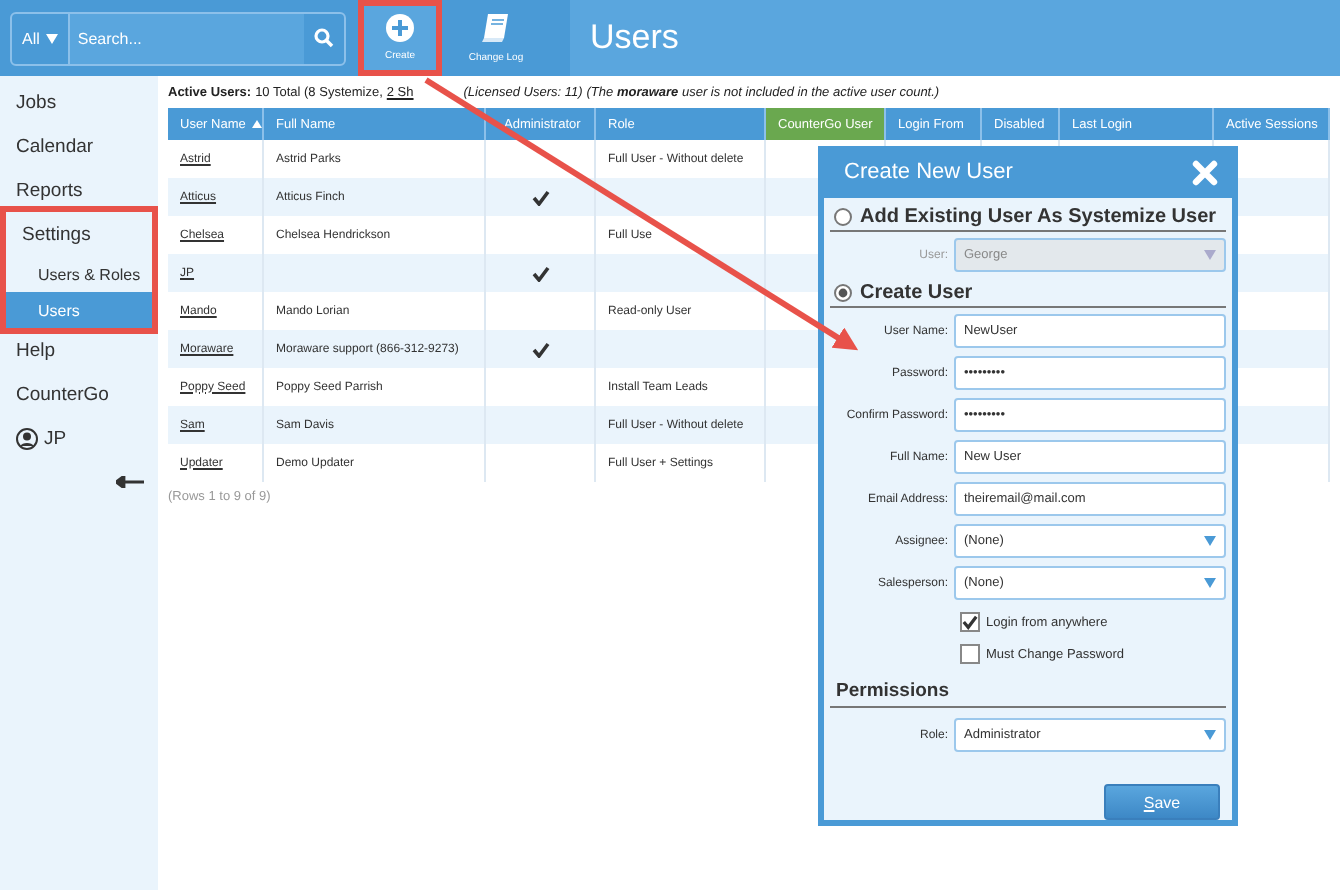  Describe the element at coordinates (400, 28) in the screenshot. I see `plus-circle-icon` at that location.